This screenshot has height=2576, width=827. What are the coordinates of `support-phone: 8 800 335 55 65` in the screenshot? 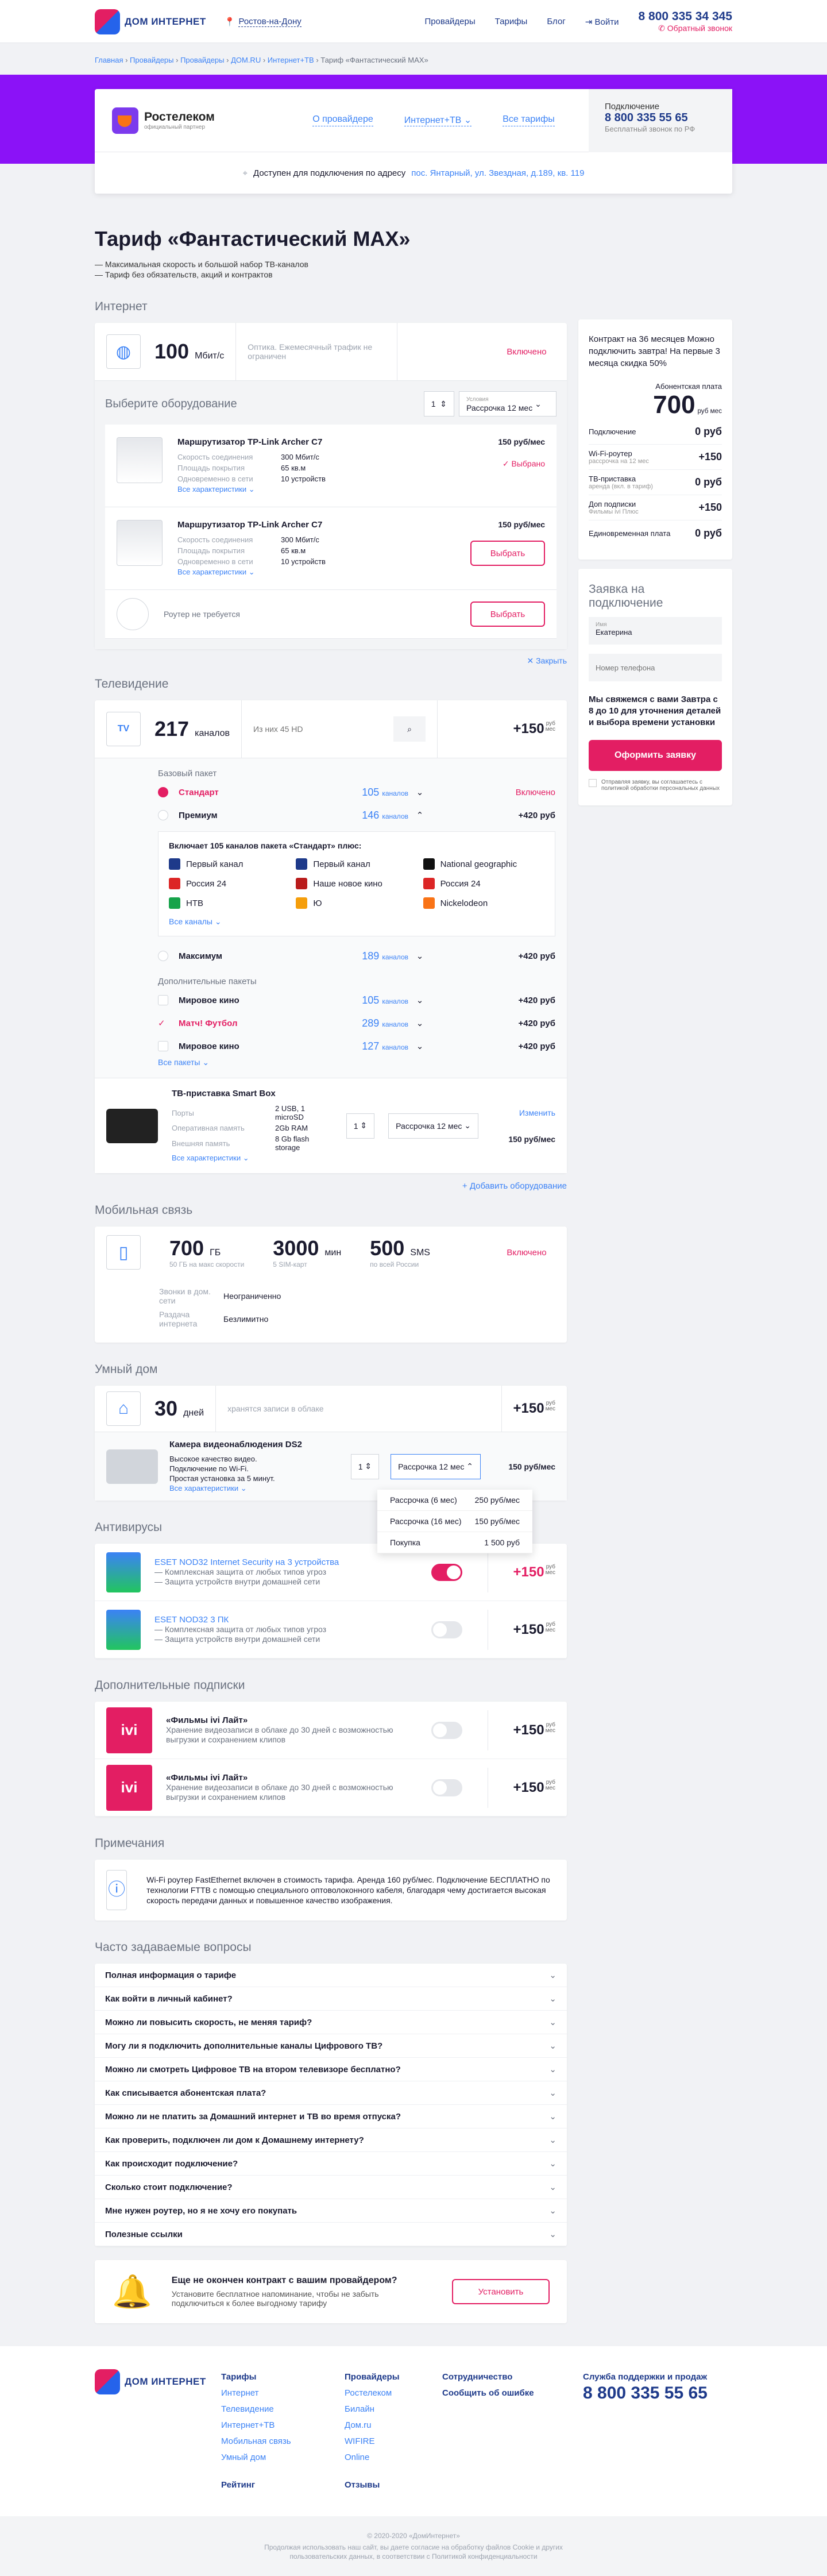 It's located at (645, 2393).